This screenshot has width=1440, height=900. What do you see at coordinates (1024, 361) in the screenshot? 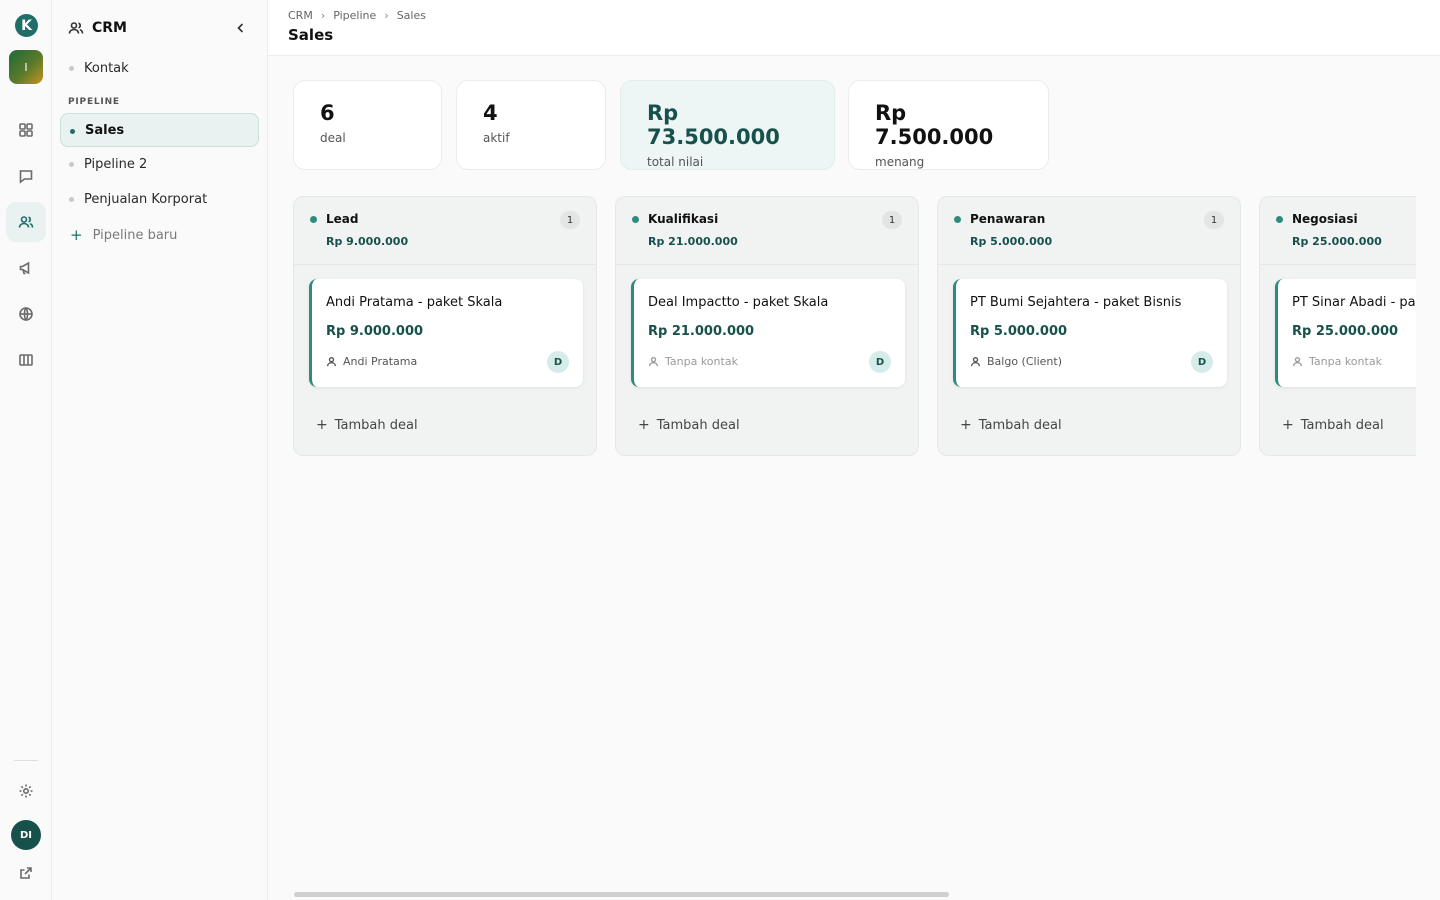
I see `deal-contact-name: Balgo (Client)` at bounding box center [1024, 361].